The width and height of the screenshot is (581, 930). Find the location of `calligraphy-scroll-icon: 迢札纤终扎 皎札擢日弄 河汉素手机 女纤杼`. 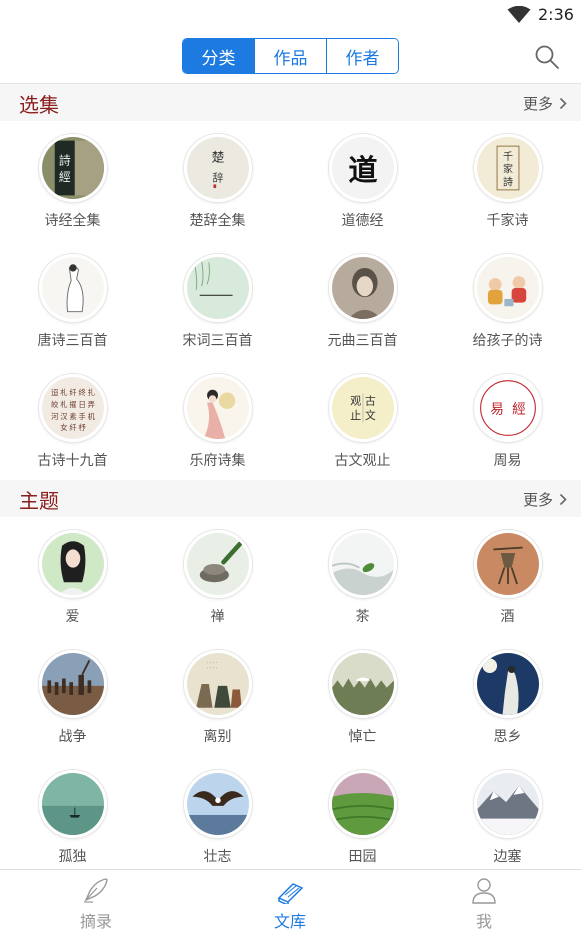

calligraphy-scroll-icon: 迢札纤终扎 皎札擢日弄 河汉素手机 女纤杼 is located at coordinates (73, 408).